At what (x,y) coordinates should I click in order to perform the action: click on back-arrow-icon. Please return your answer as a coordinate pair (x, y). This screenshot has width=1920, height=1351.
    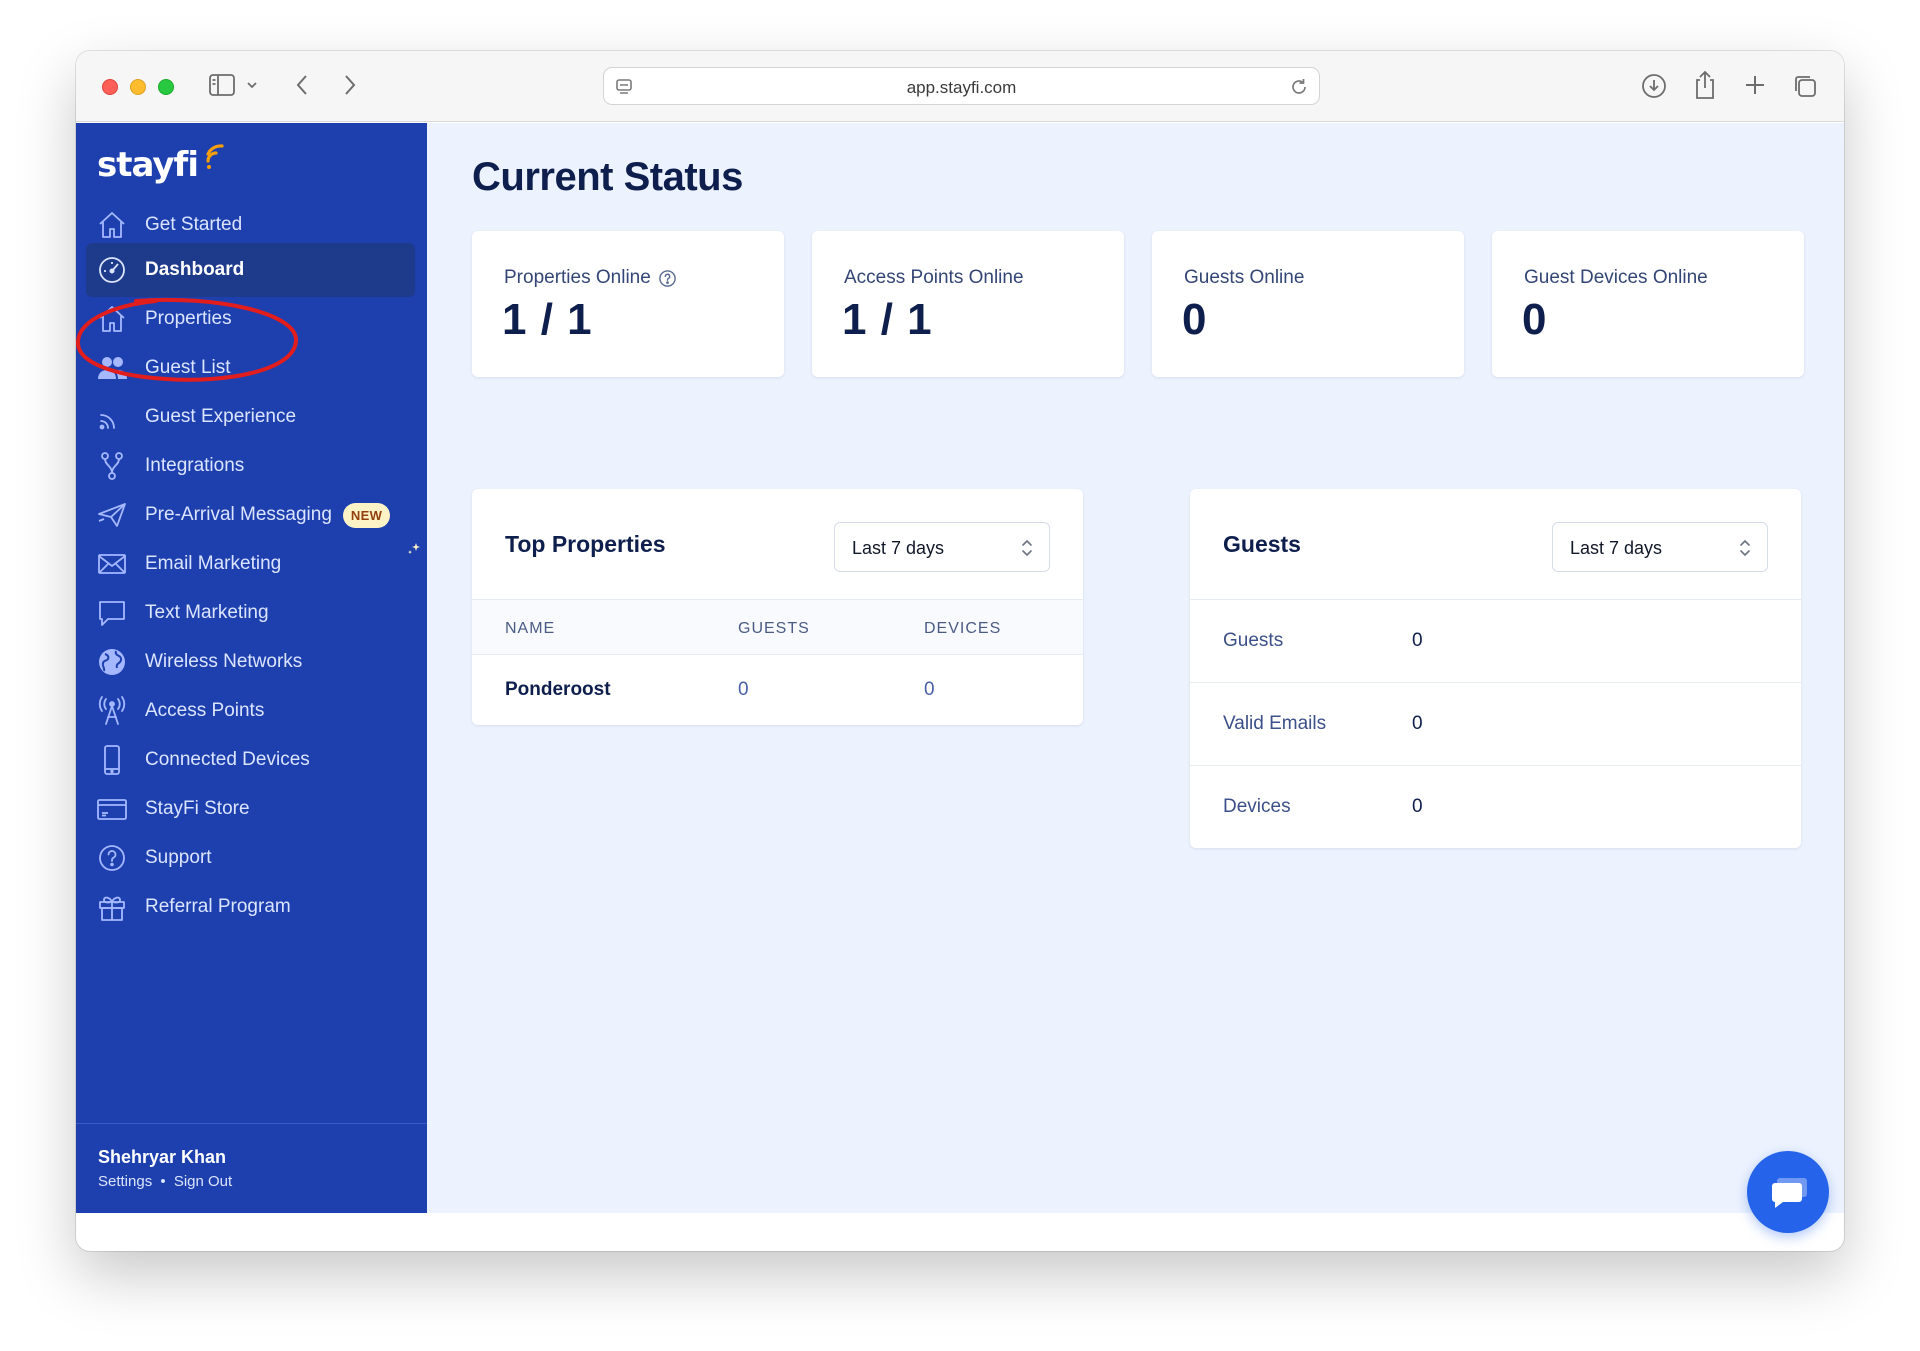
    Looking at the image, I should click on (302, 85).